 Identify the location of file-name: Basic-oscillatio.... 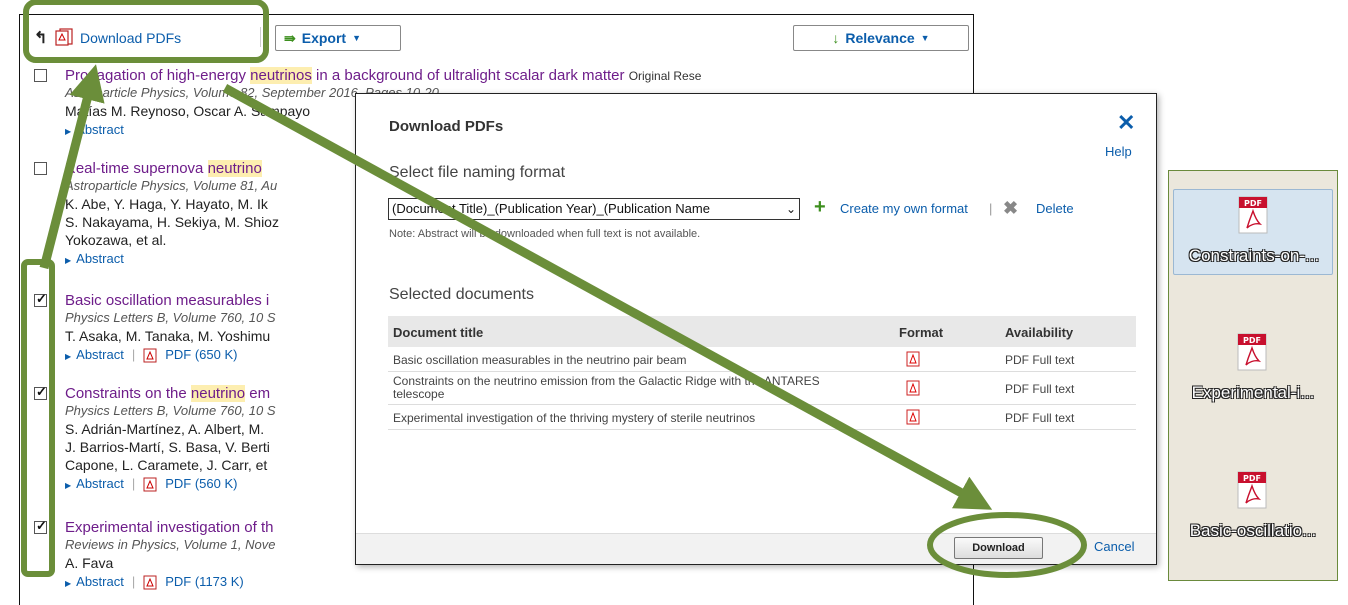
(1253, 530).